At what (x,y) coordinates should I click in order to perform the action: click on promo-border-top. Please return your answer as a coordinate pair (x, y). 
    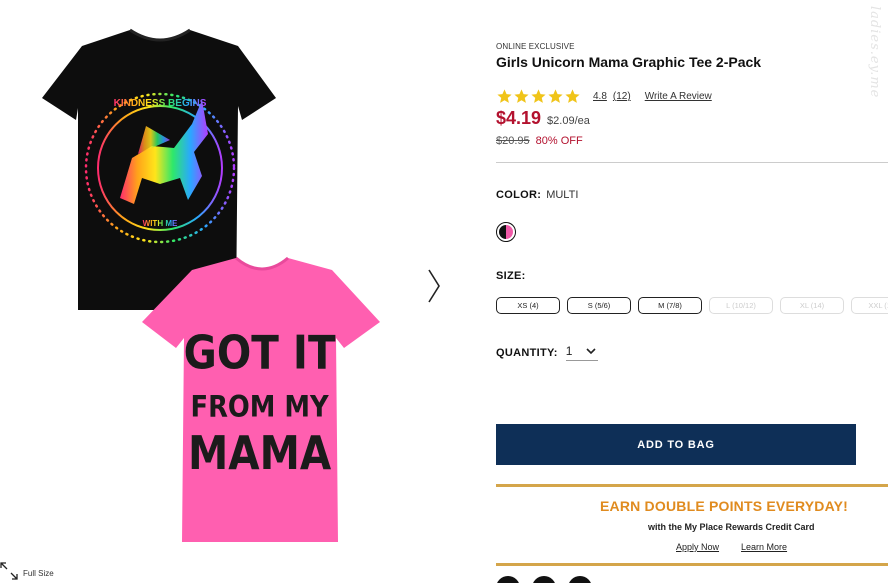
    Looking at the image, I should click on (692, 485).